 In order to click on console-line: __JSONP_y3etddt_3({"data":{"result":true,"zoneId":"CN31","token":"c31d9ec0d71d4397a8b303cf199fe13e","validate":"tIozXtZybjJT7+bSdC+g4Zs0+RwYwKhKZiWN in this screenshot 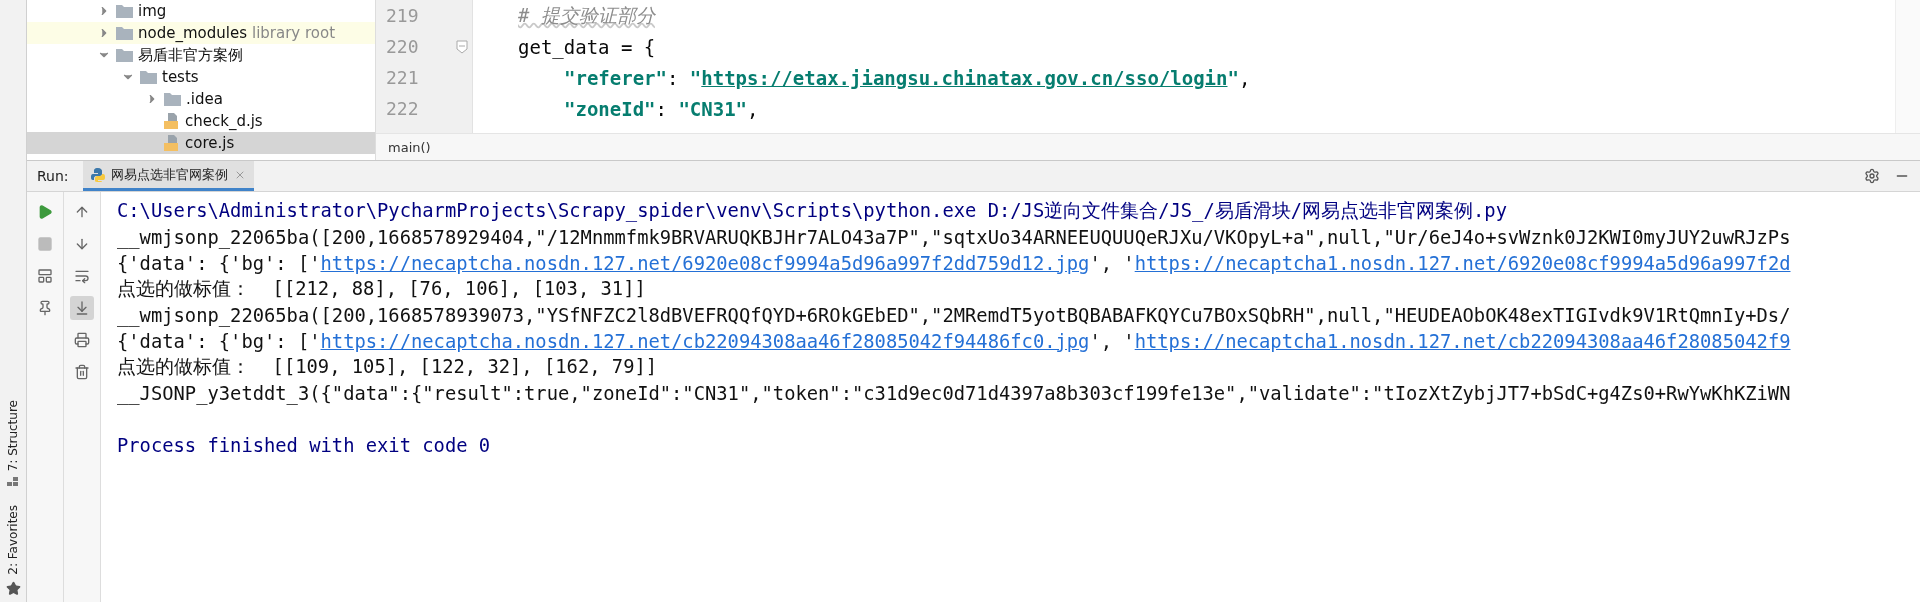, I will do `click(954, 393)`.